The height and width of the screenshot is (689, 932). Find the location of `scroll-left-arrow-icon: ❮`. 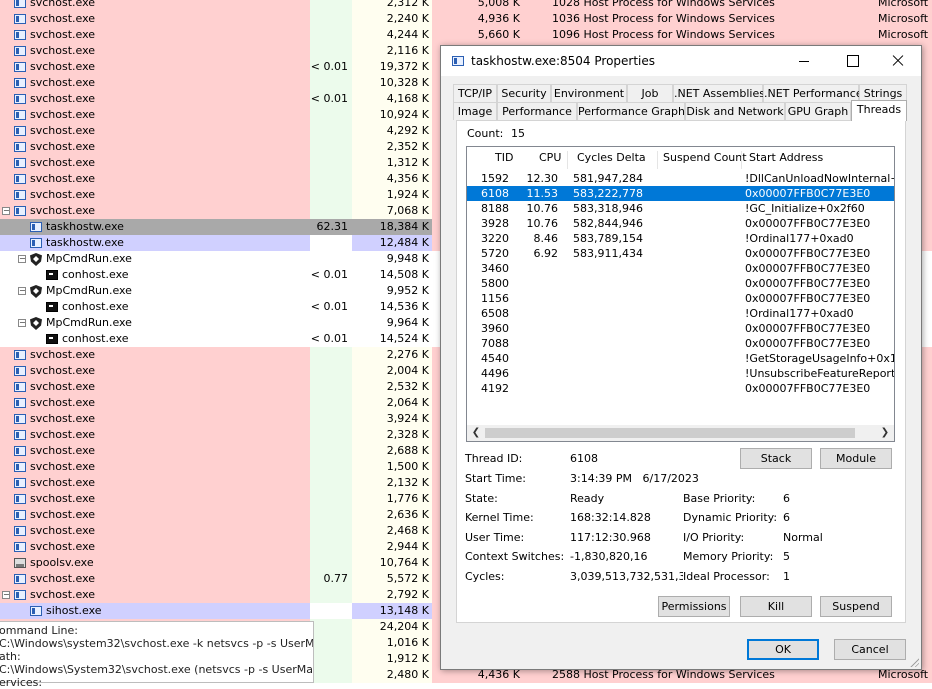

scroll-left-arrow-icon: ❮ is located at coordinates (476, 433).